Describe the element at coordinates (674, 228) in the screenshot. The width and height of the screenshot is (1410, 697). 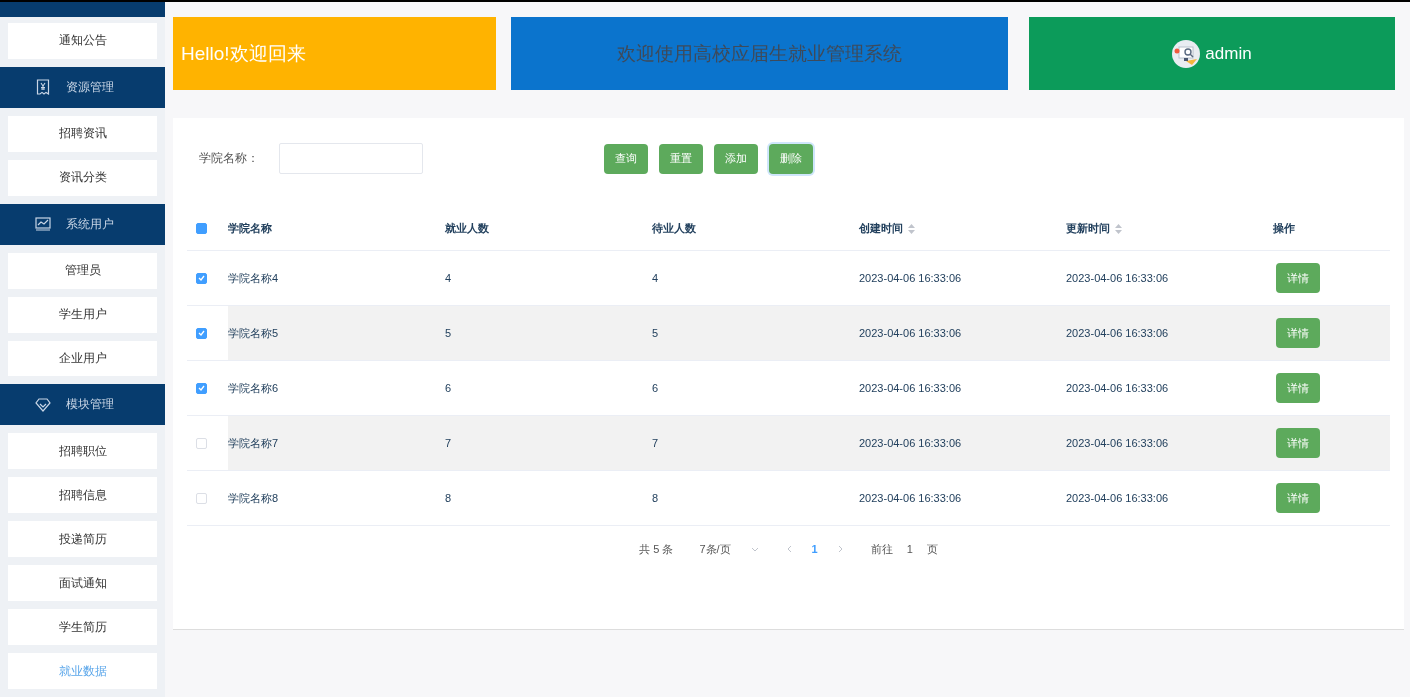
I see `column-header: 待业人数` at that location.